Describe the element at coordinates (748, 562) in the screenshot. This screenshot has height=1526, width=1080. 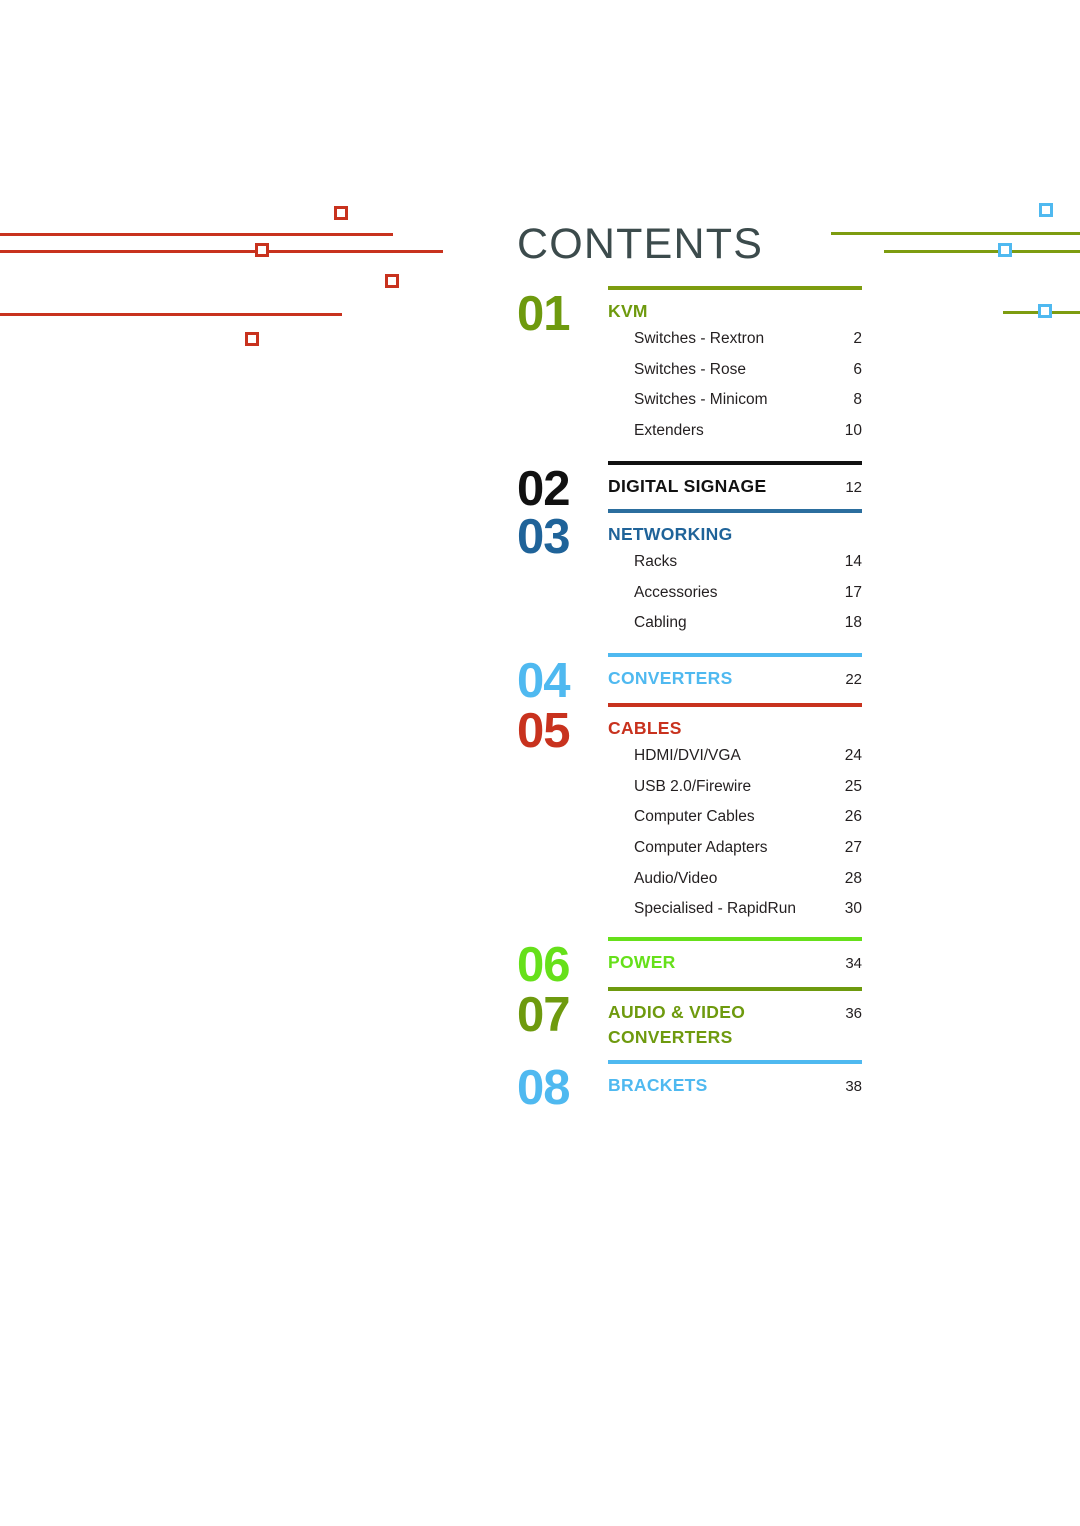
I see `list-item: Racks 14` at that location.